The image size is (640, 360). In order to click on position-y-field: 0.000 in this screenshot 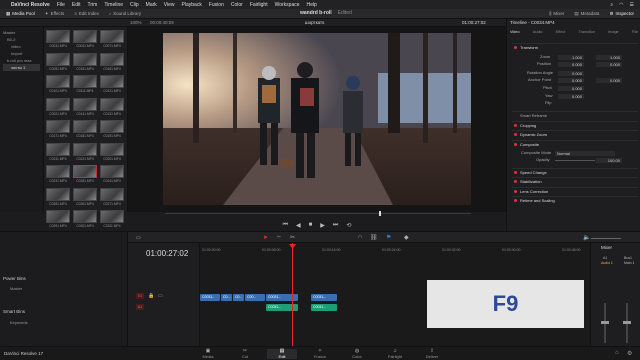, I will do `click(609, 64)`.